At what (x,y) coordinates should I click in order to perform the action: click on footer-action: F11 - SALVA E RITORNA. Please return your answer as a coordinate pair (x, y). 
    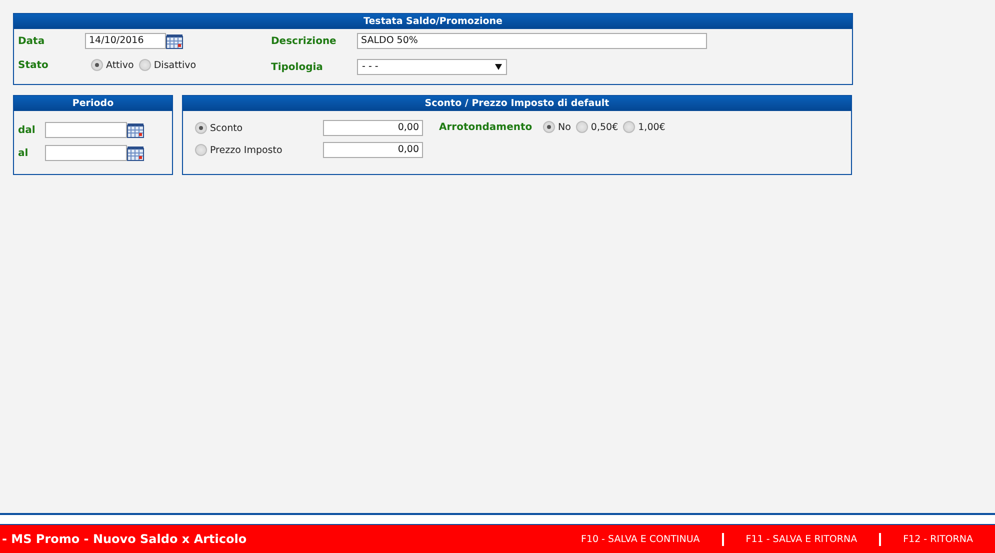
    Looking at the image, I should click on (802, 539).